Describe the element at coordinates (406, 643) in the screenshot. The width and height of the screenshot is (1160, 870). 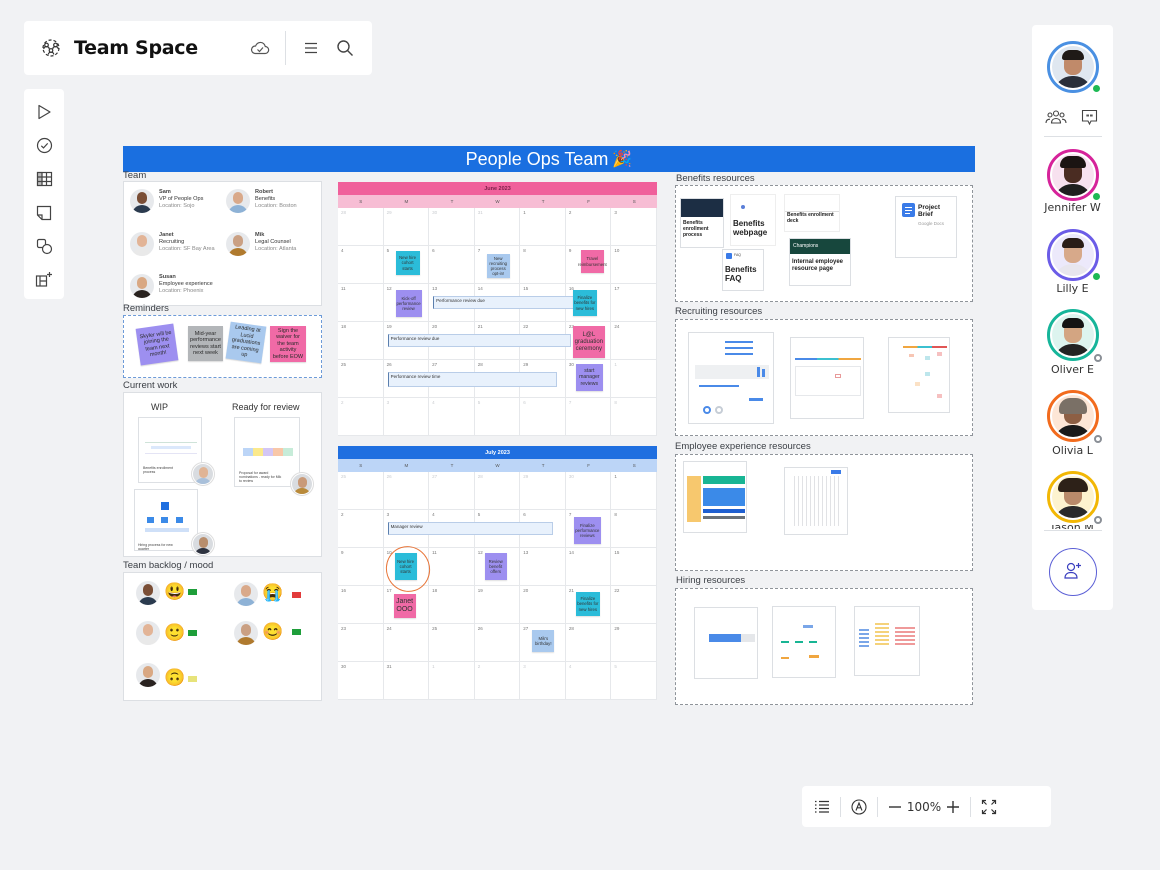
I see `calendar-day-cell: 24` at that location.